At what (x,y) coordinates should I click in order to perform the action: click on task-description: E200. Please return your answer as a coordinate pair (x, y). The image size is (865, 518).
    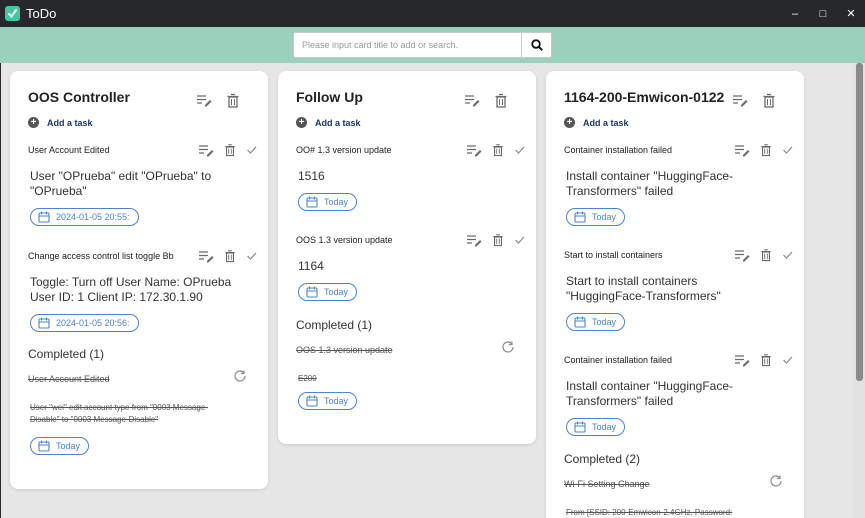
    Looking at the image, I should click on (307, 378).